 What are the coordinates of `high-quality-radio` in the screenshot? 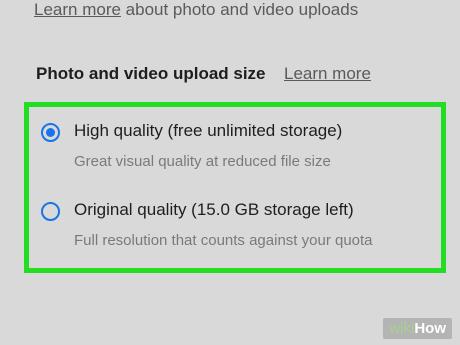 It's located at (50, 132).